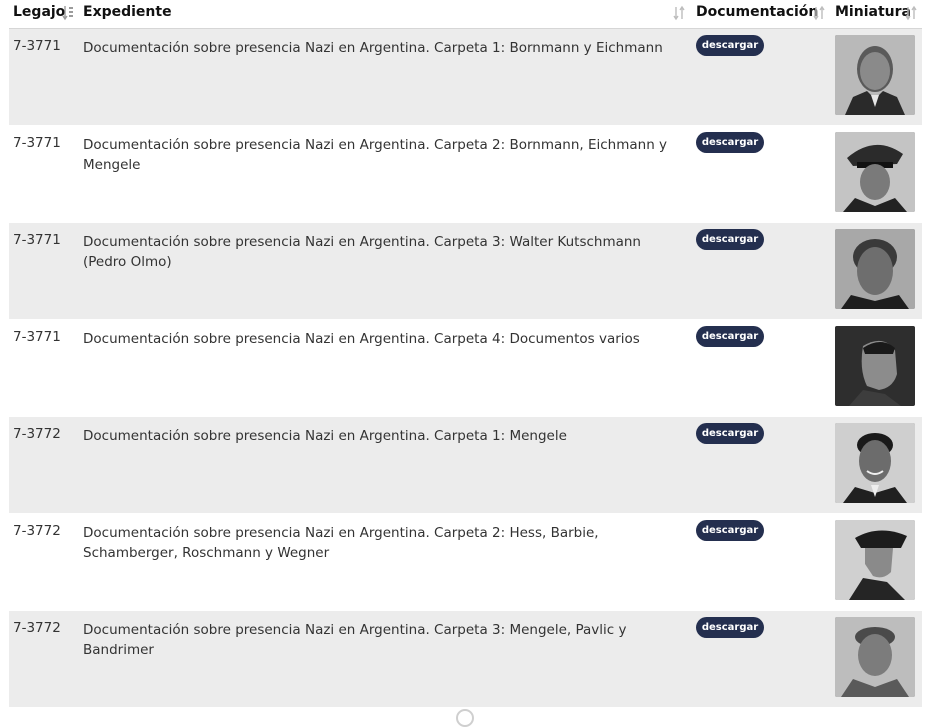 This screenshot has height=727, width=946. What do you see at coordinates (819, 13) in the screenshot?
I see `sort-documentacion-icon` at bounding box center [819, 13].